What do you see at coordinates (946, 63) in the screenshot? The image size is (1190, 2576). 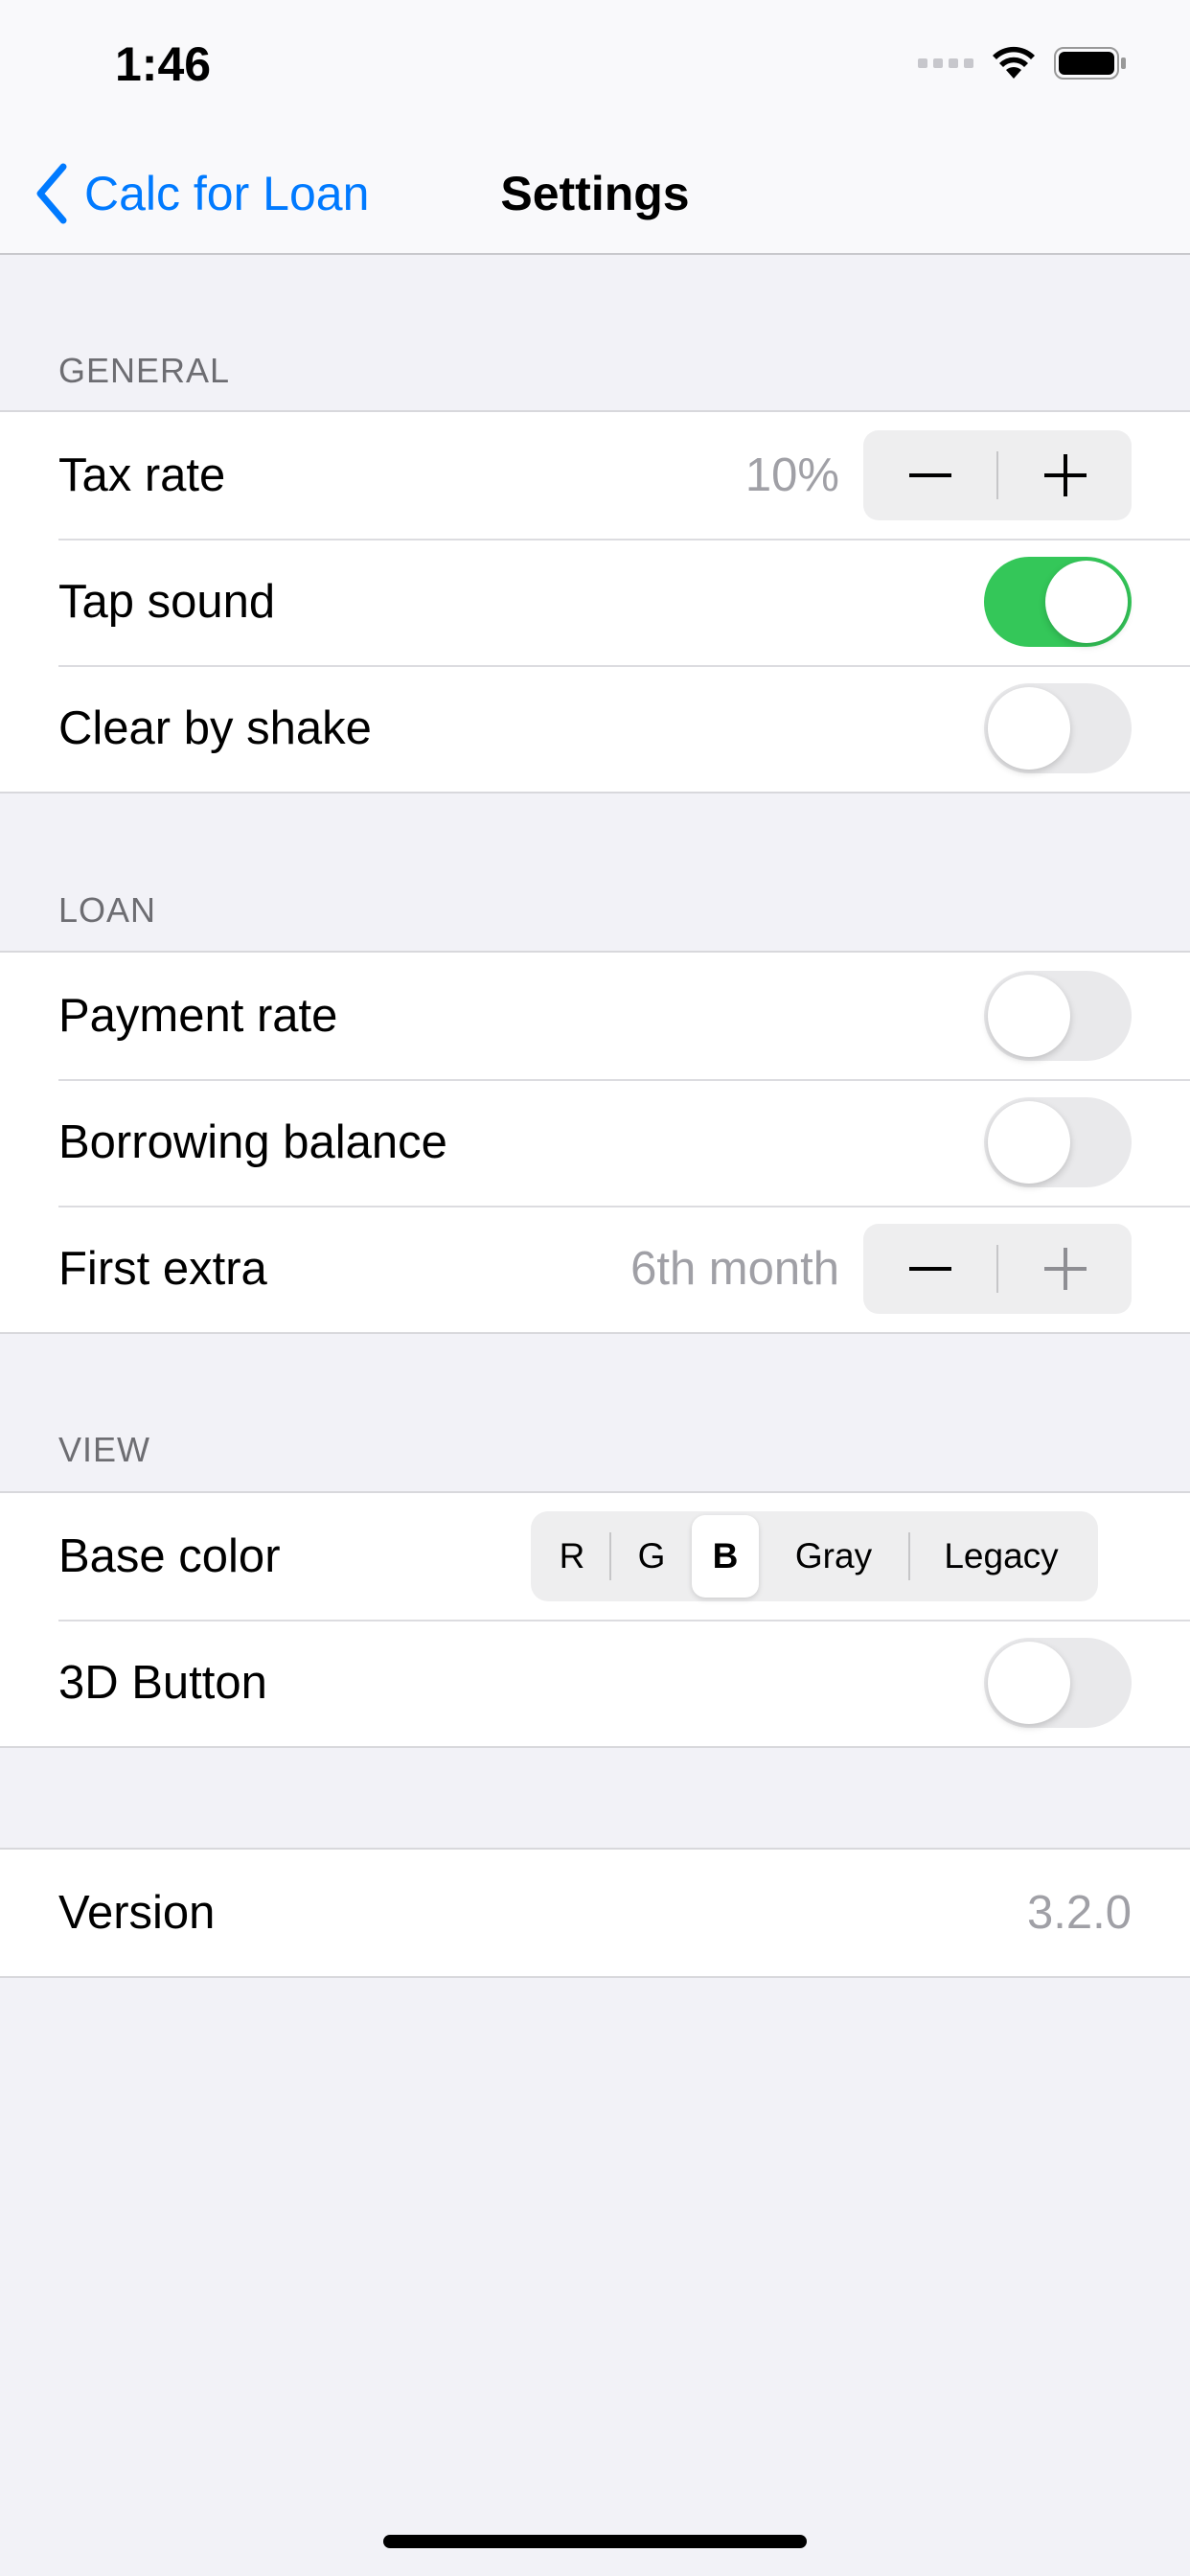 I see `cellular-signal-icon` at bounding box center [946, 63].